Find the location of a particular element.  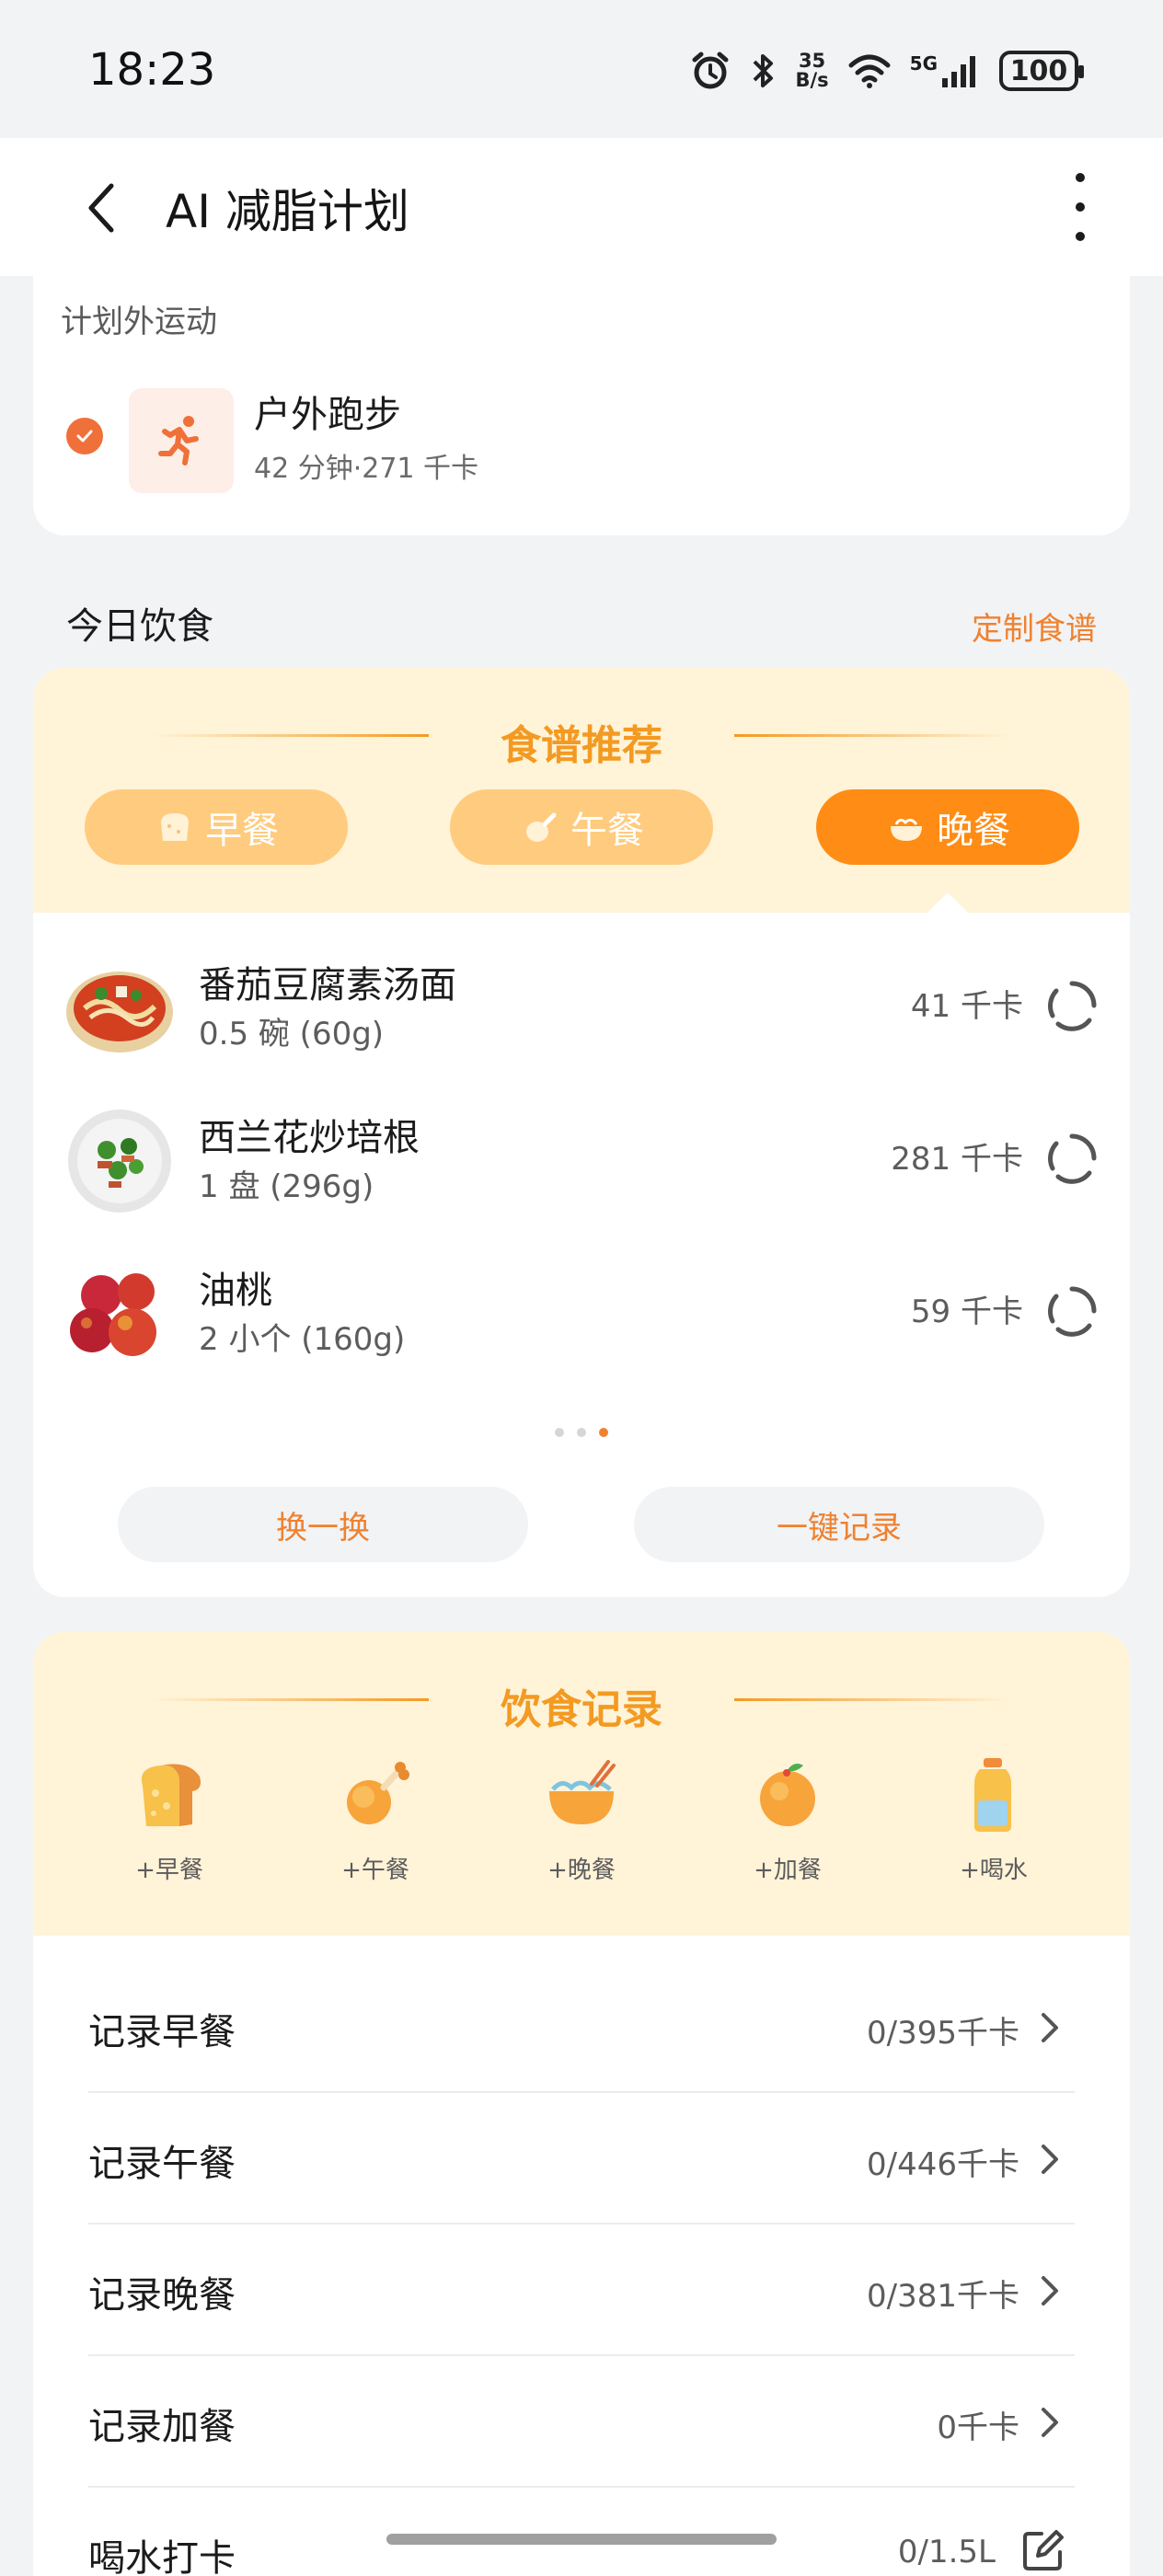

back-arrow-icon is located at coordinates (101, 208).